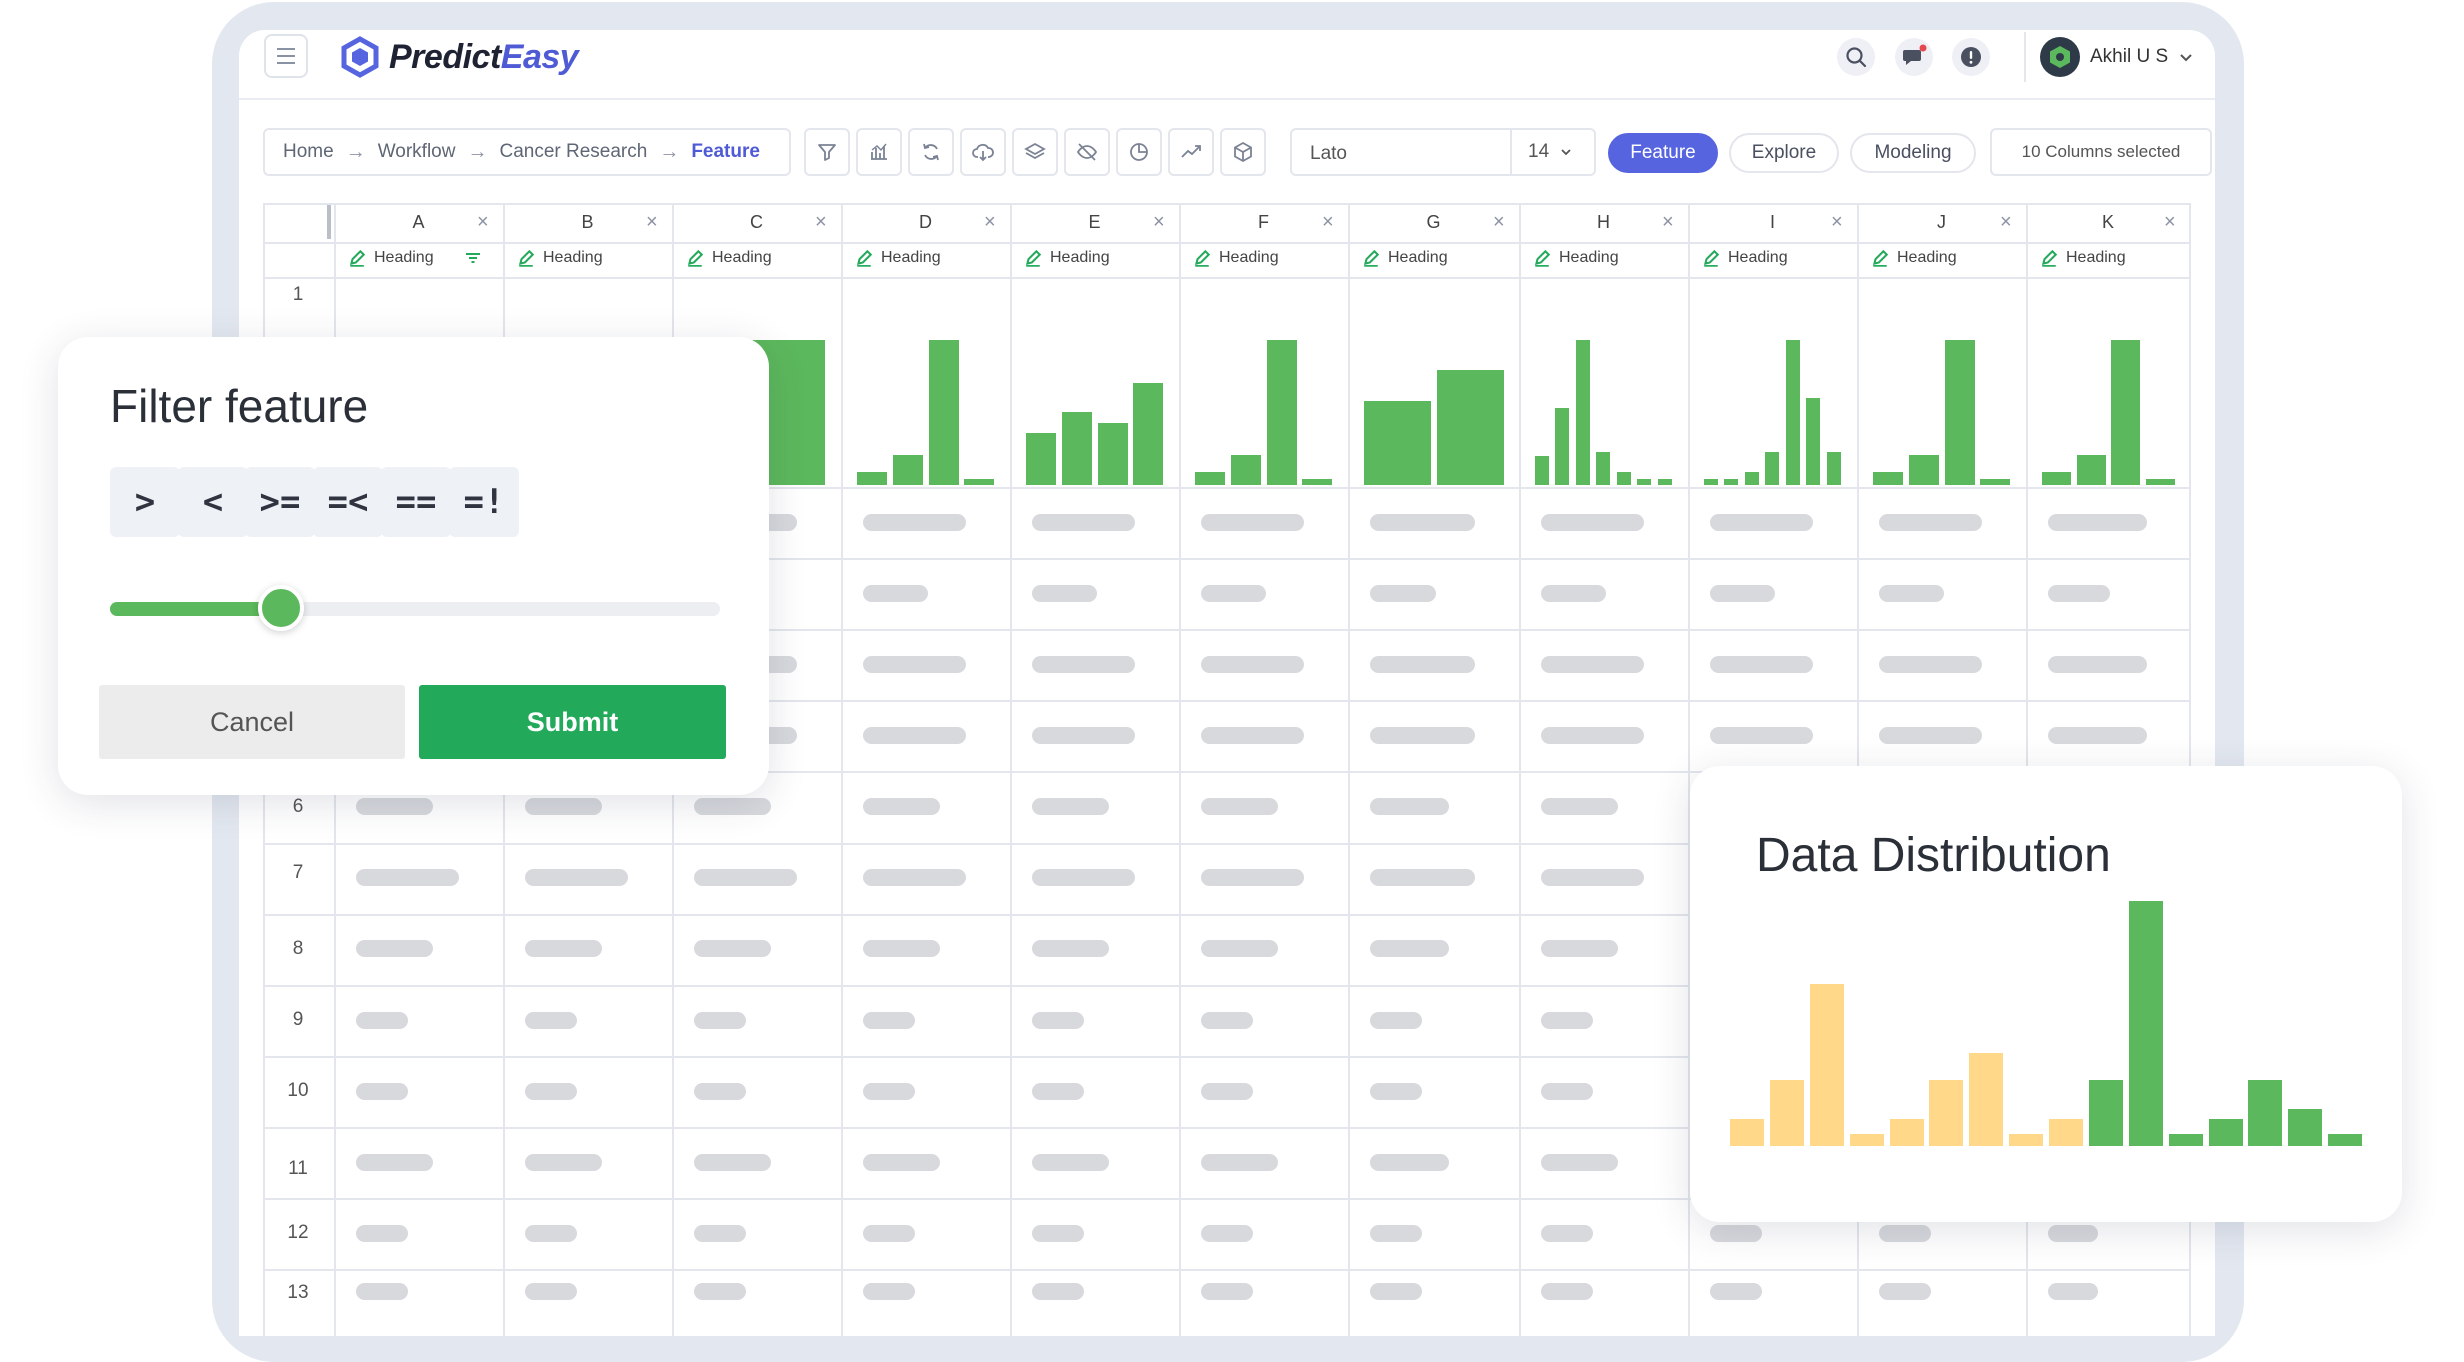 This screenshot has height=1362, width=2464. I want to click on pie-chart-tool-button, so click(1139, 152).